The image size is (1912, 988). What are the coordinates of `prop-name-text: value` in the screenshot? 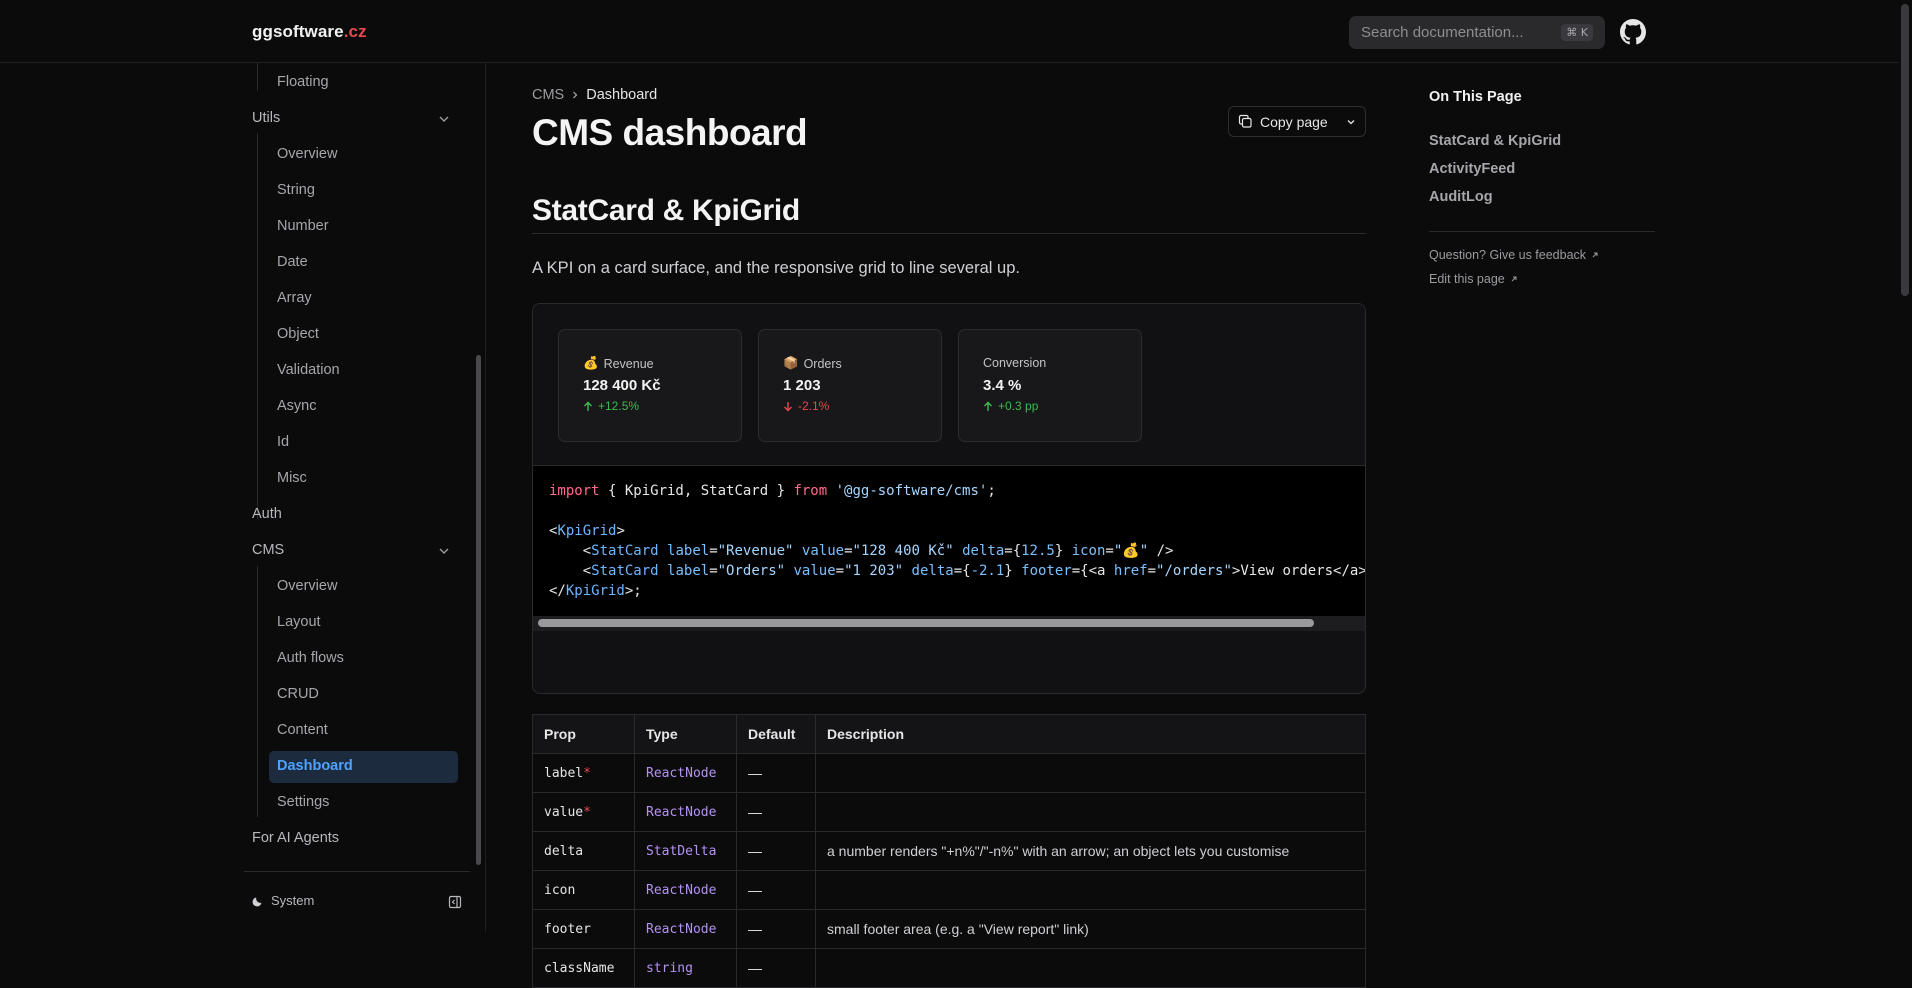 It's located at (564, 812).